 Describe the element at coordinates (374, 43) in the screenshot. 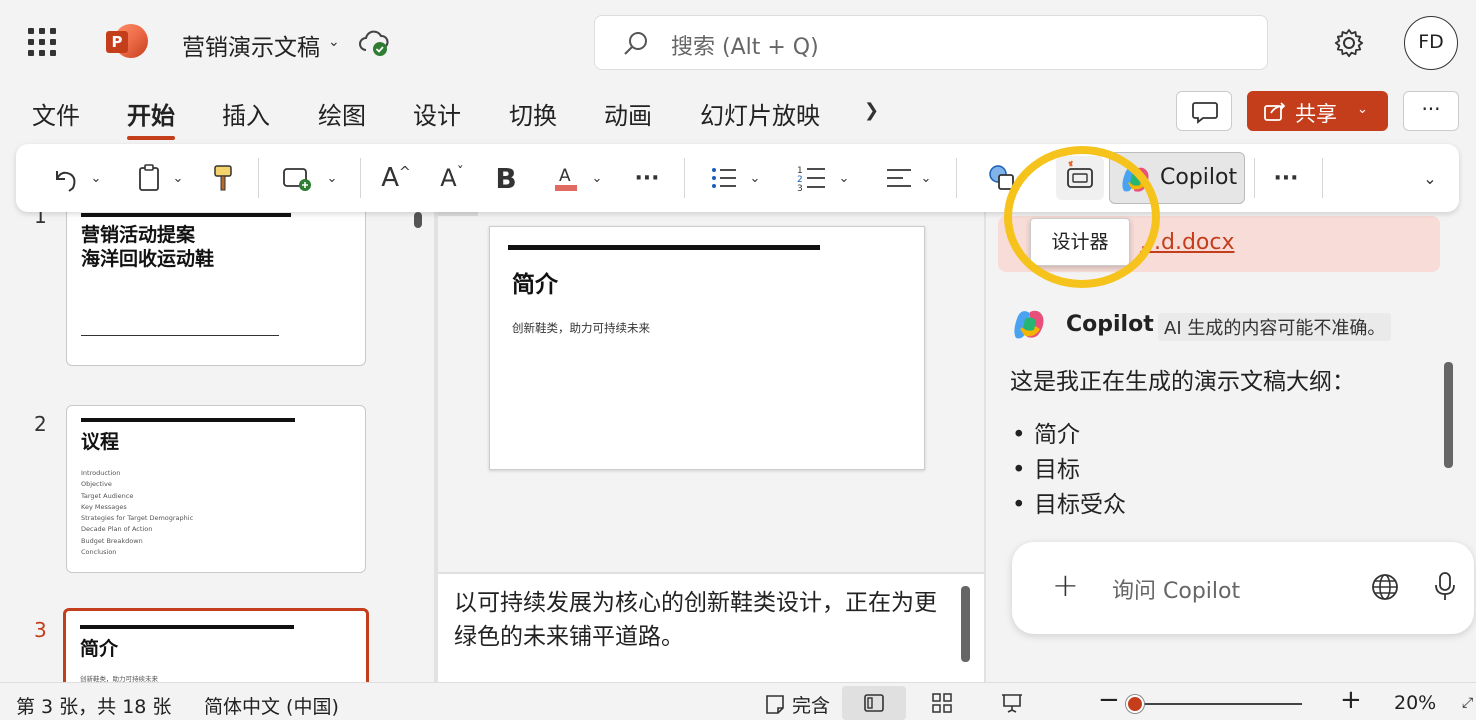

I see `cloud-saved-icon` at that location.